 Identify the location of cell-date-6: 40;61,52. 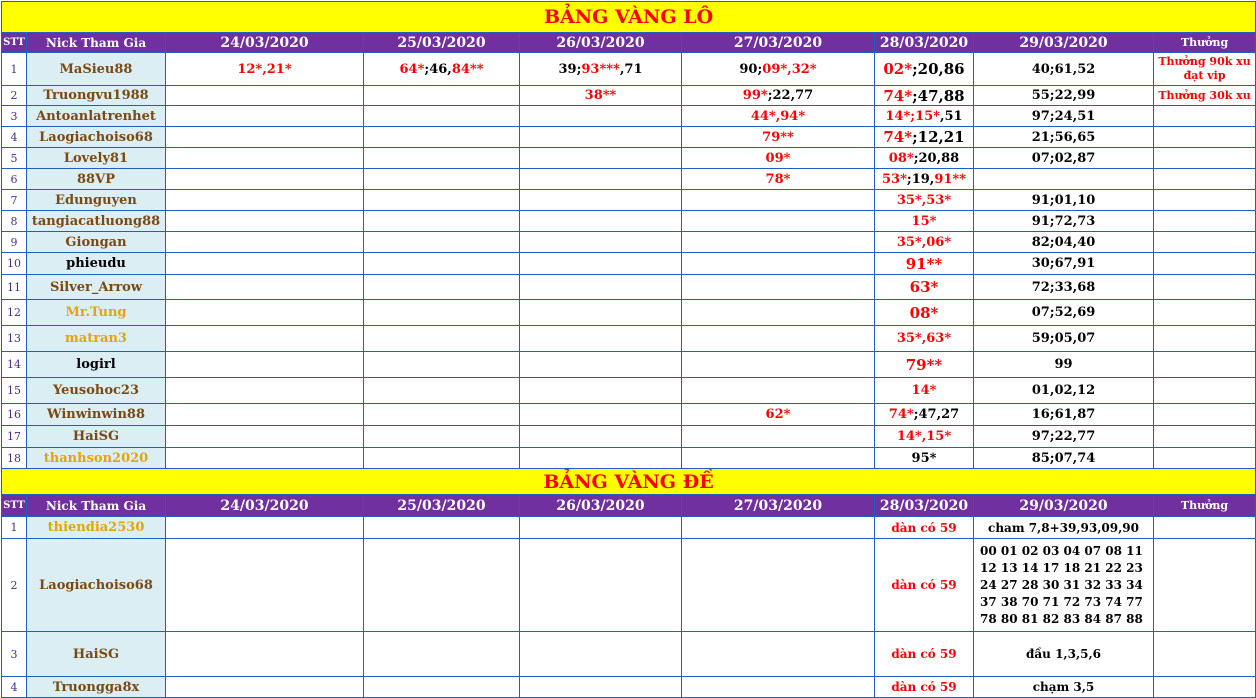
(1063, 69).